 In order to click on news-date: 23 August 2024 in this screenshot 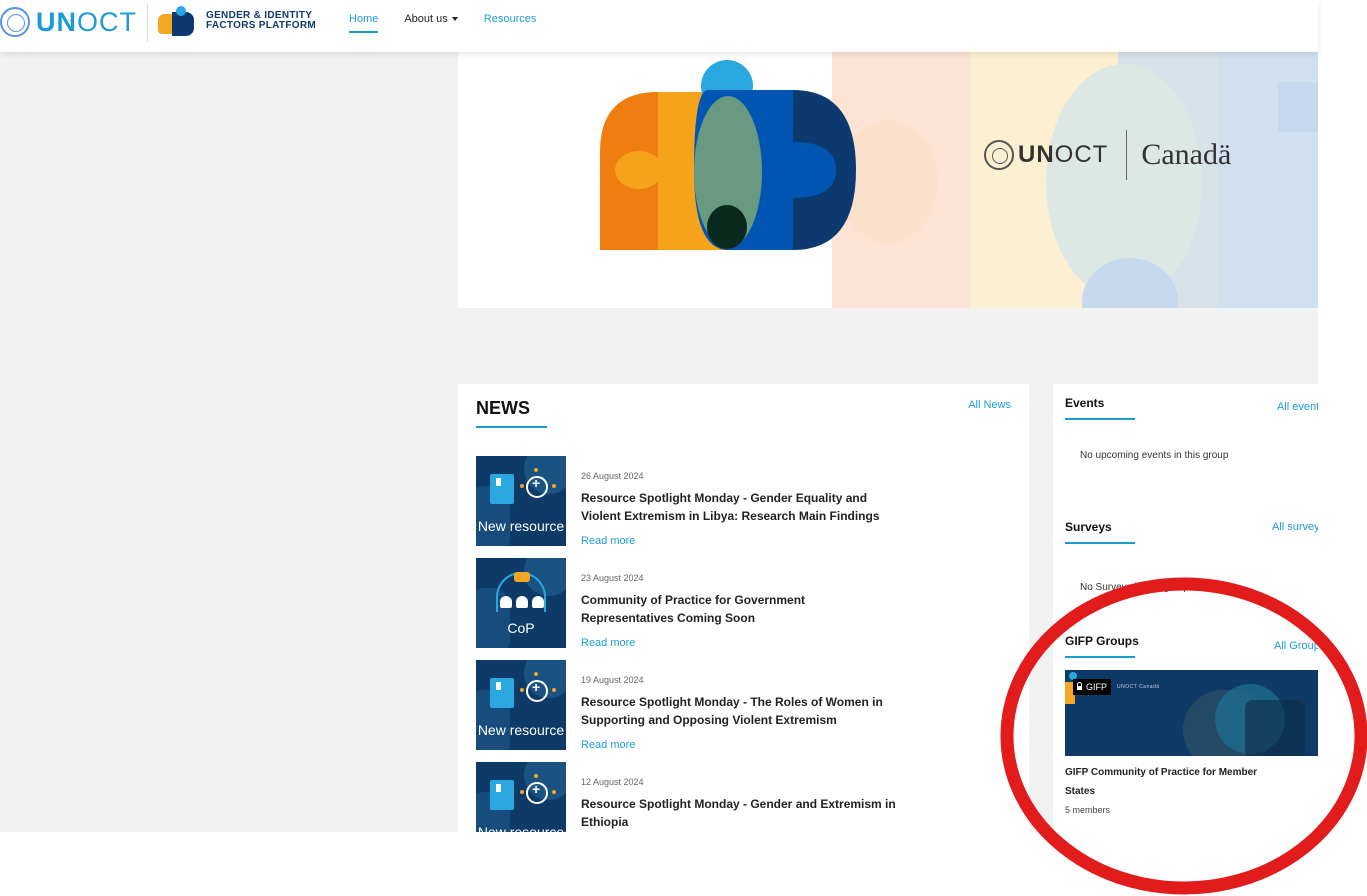, I will do `click(612, 578)`.